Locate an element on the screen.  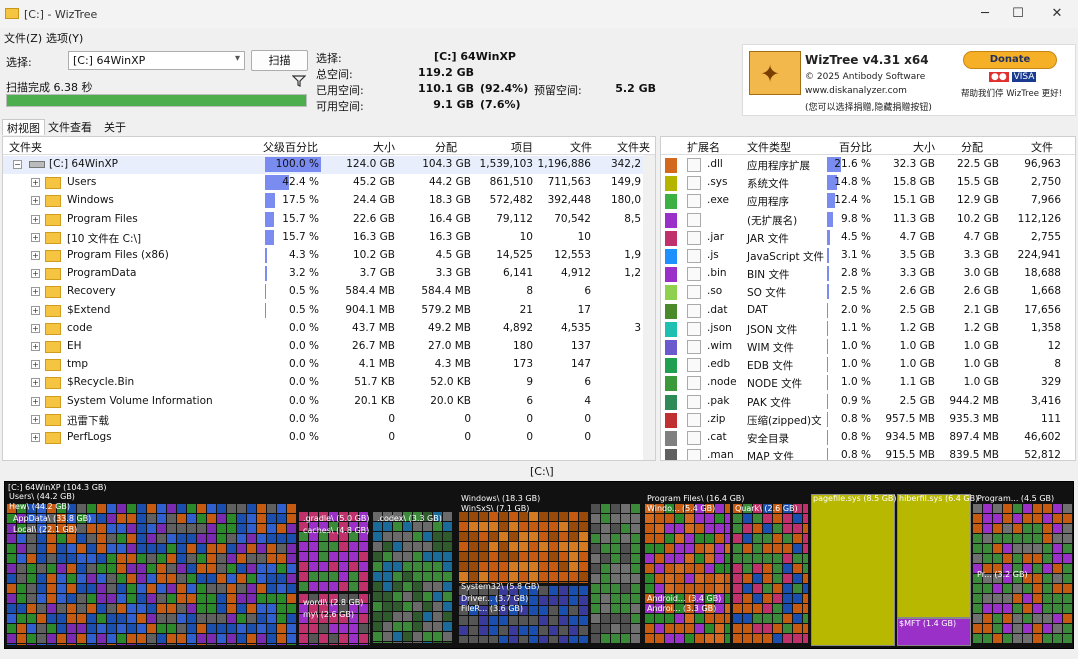
filter-icon is located at coordinates (299, 81).